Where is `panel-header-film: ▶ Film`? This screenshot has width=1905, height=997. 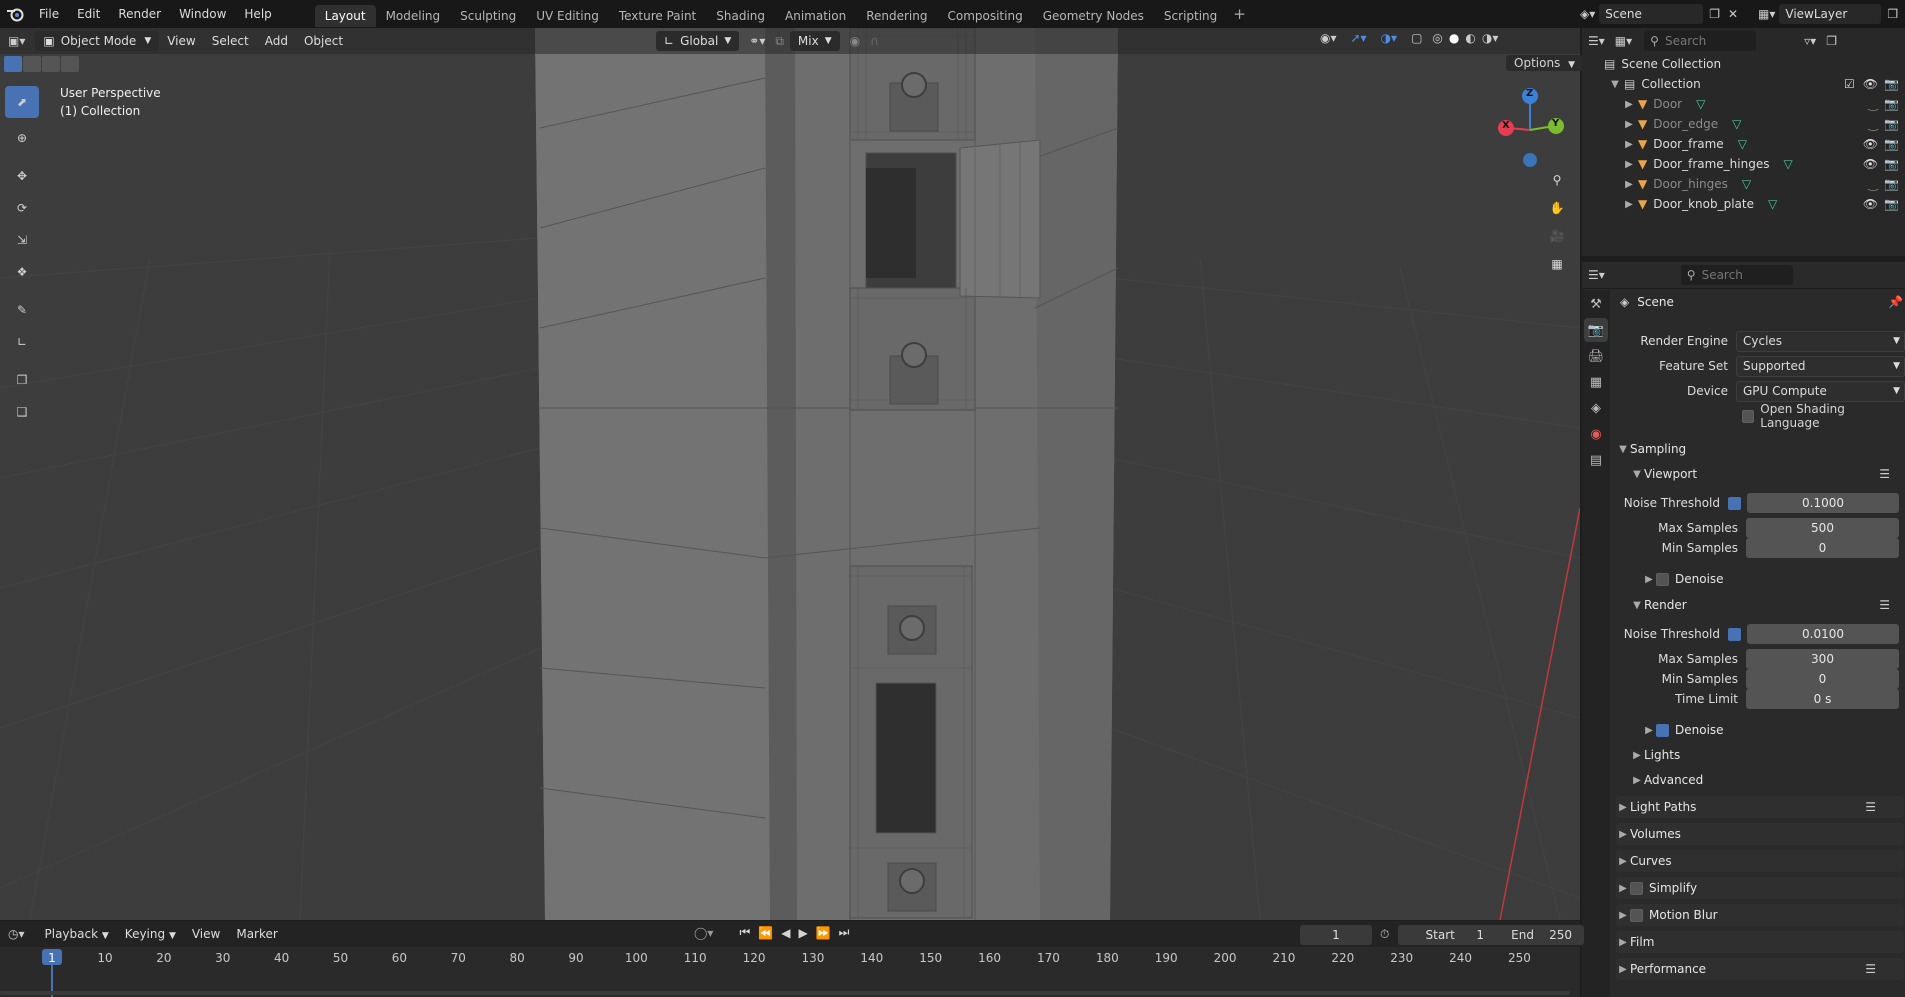 panel-header-film: ▶ Film is located at coordinates (1760, 942).